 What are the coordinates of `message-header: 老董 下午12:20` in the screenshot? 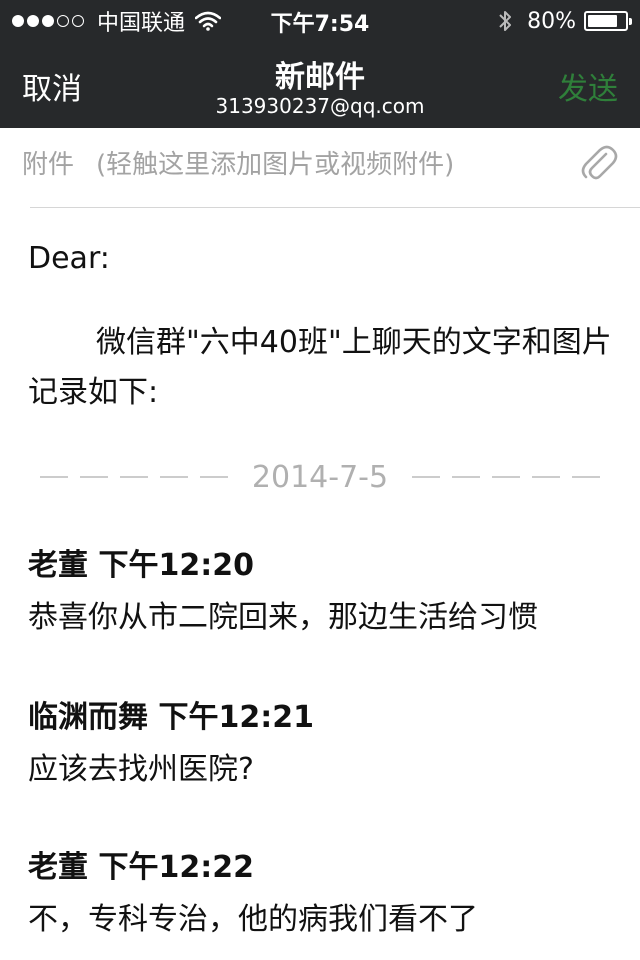 It's located at (141, 565).